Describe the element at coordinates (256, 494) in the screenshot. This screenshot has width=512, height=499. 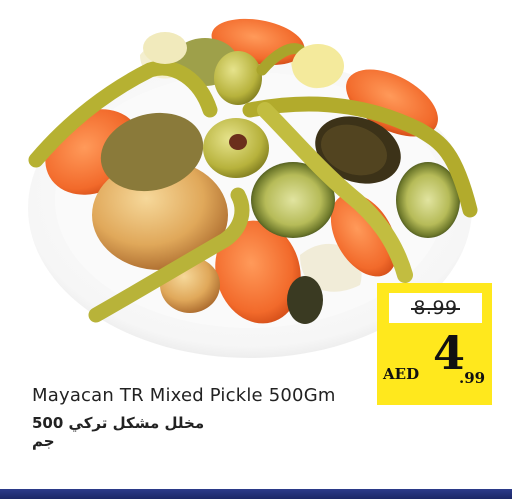
I see `bottom-brand-bar` at that location.